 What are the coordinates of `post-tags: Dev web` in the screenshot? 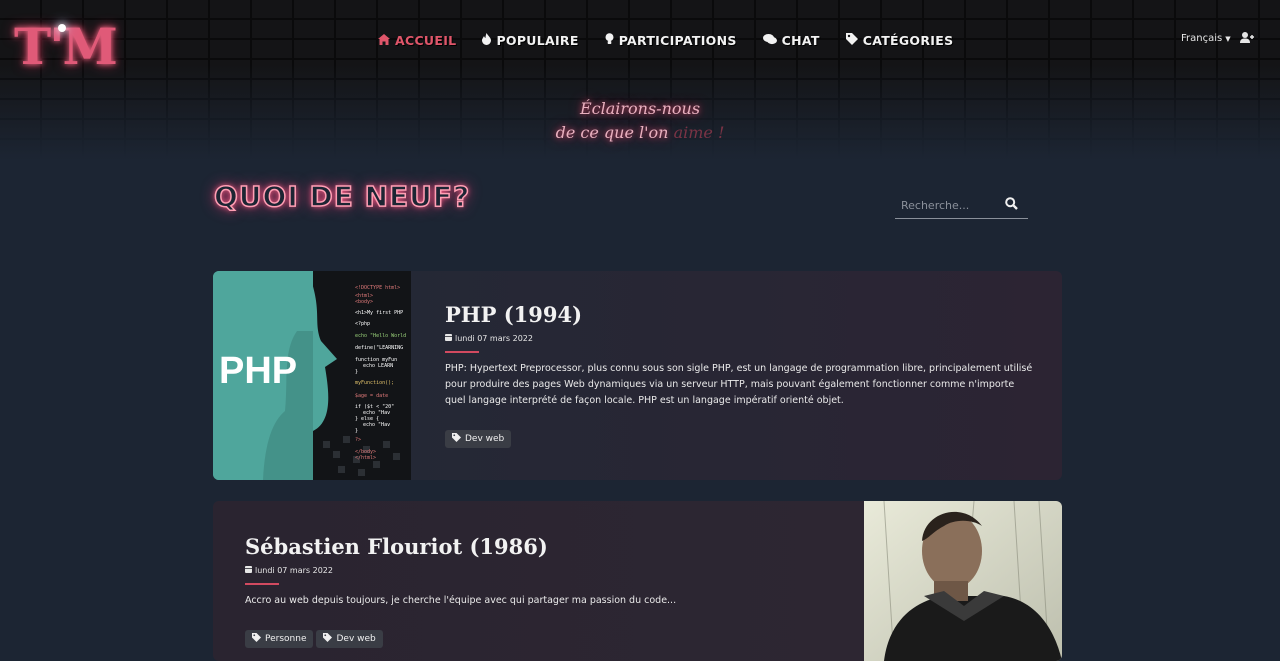 It's located at (740, 437).